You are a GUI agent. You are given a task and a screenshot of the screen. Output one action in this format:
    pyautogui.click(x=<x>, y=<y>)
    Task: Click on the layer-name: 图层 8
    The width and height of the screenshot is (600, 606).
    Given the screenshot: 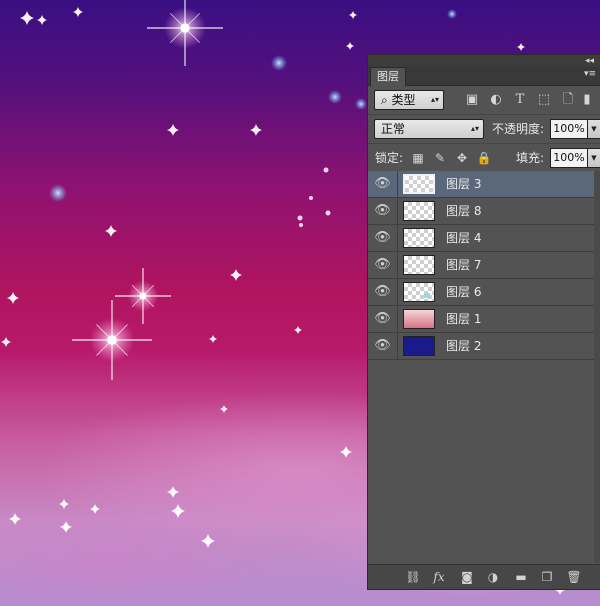 What is the action you would take?
    pyautogui.click(x=463, y=211)
    